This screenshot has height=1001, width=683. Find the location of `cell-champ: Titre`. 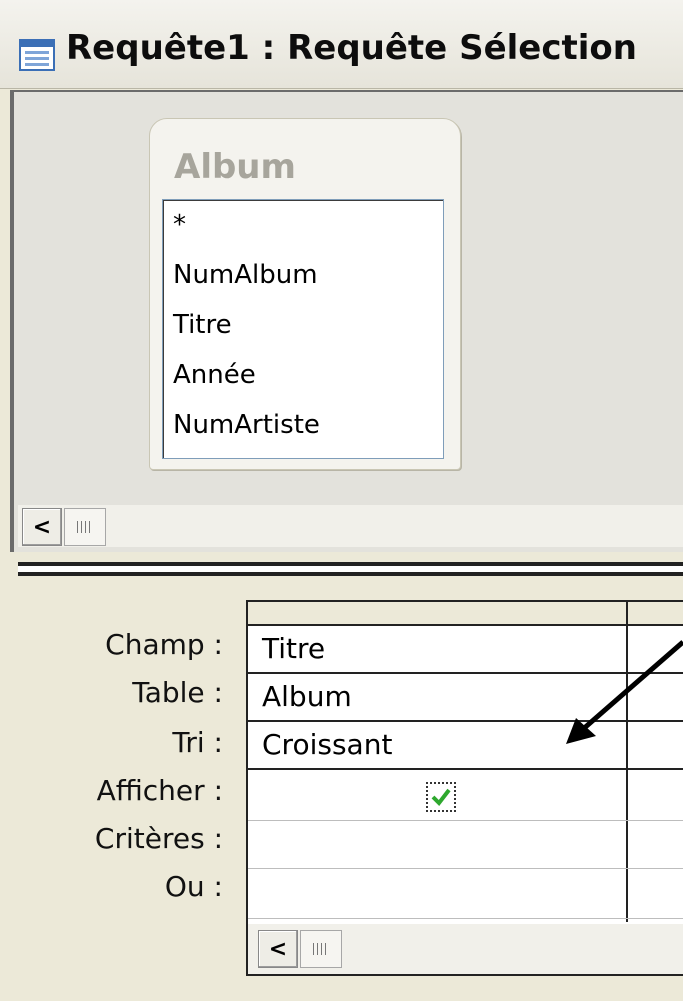

cell-champ: Titre is located at coordinates (293, 648).